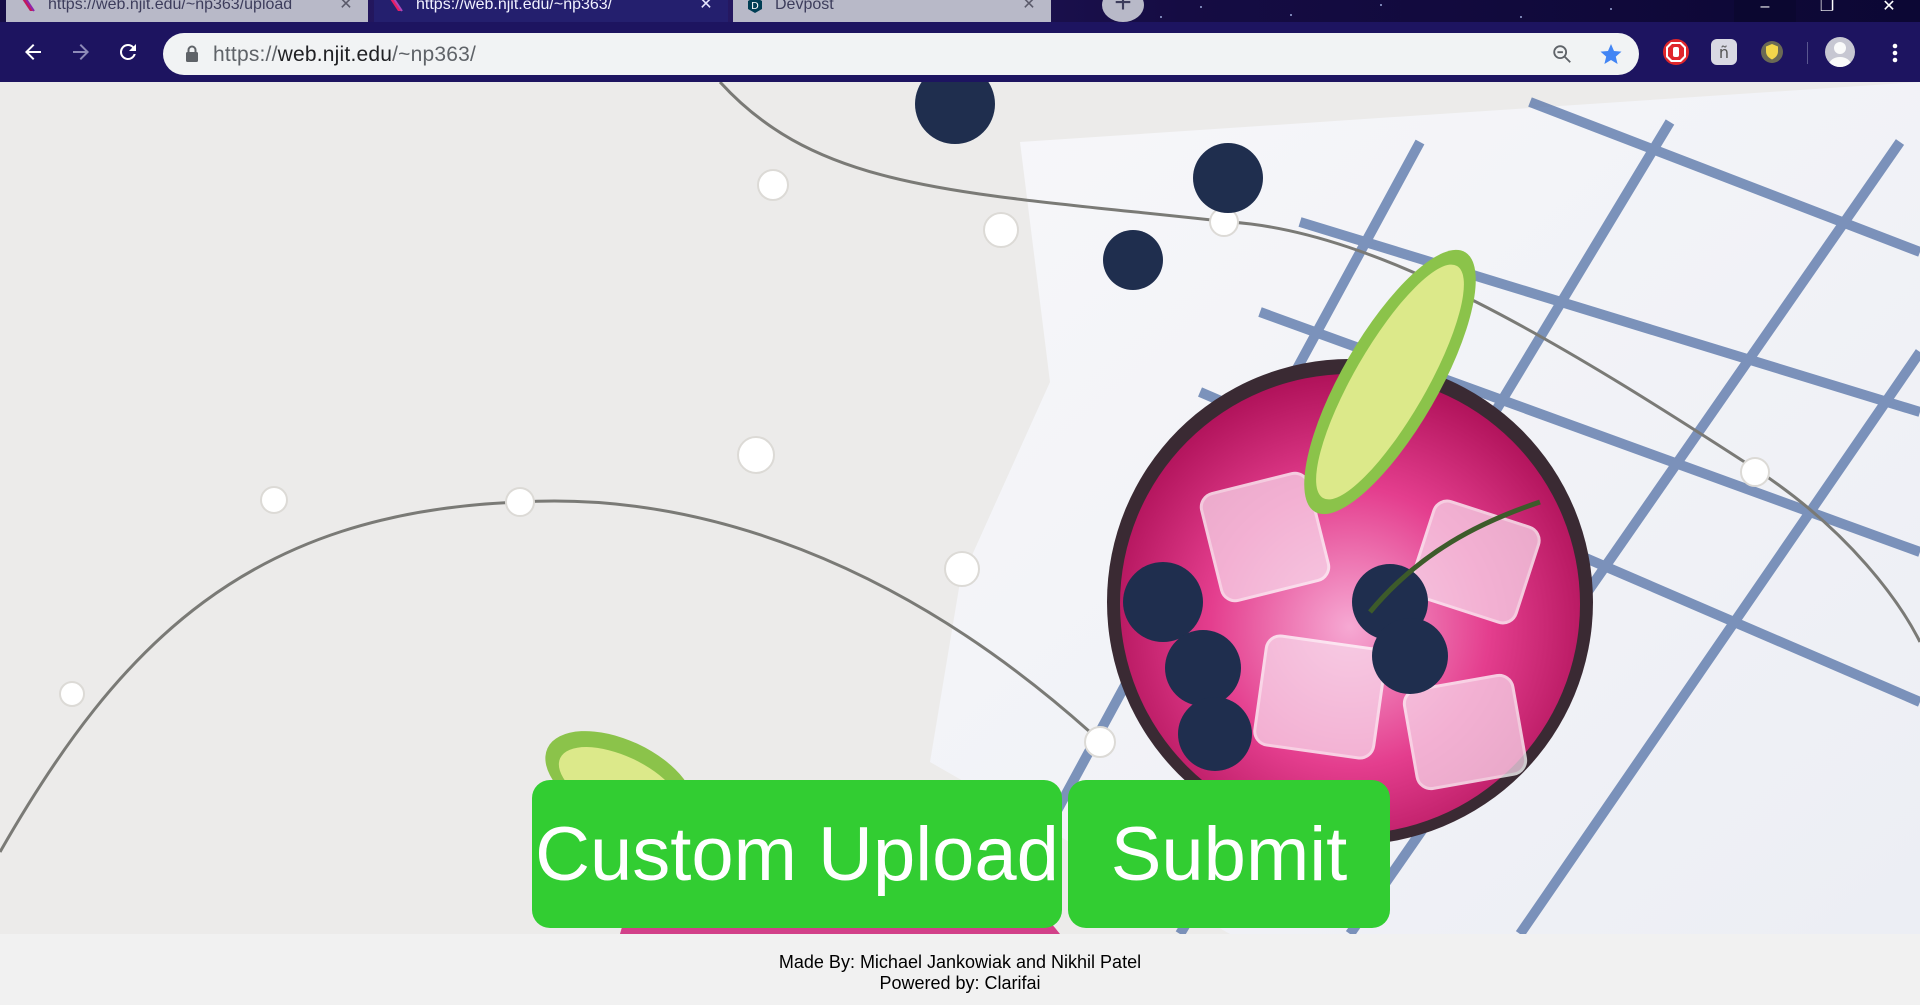 The height and width of the screenshot is (1005, 1920). I want to click on adblock-extension-icon, so click(1676, 52).